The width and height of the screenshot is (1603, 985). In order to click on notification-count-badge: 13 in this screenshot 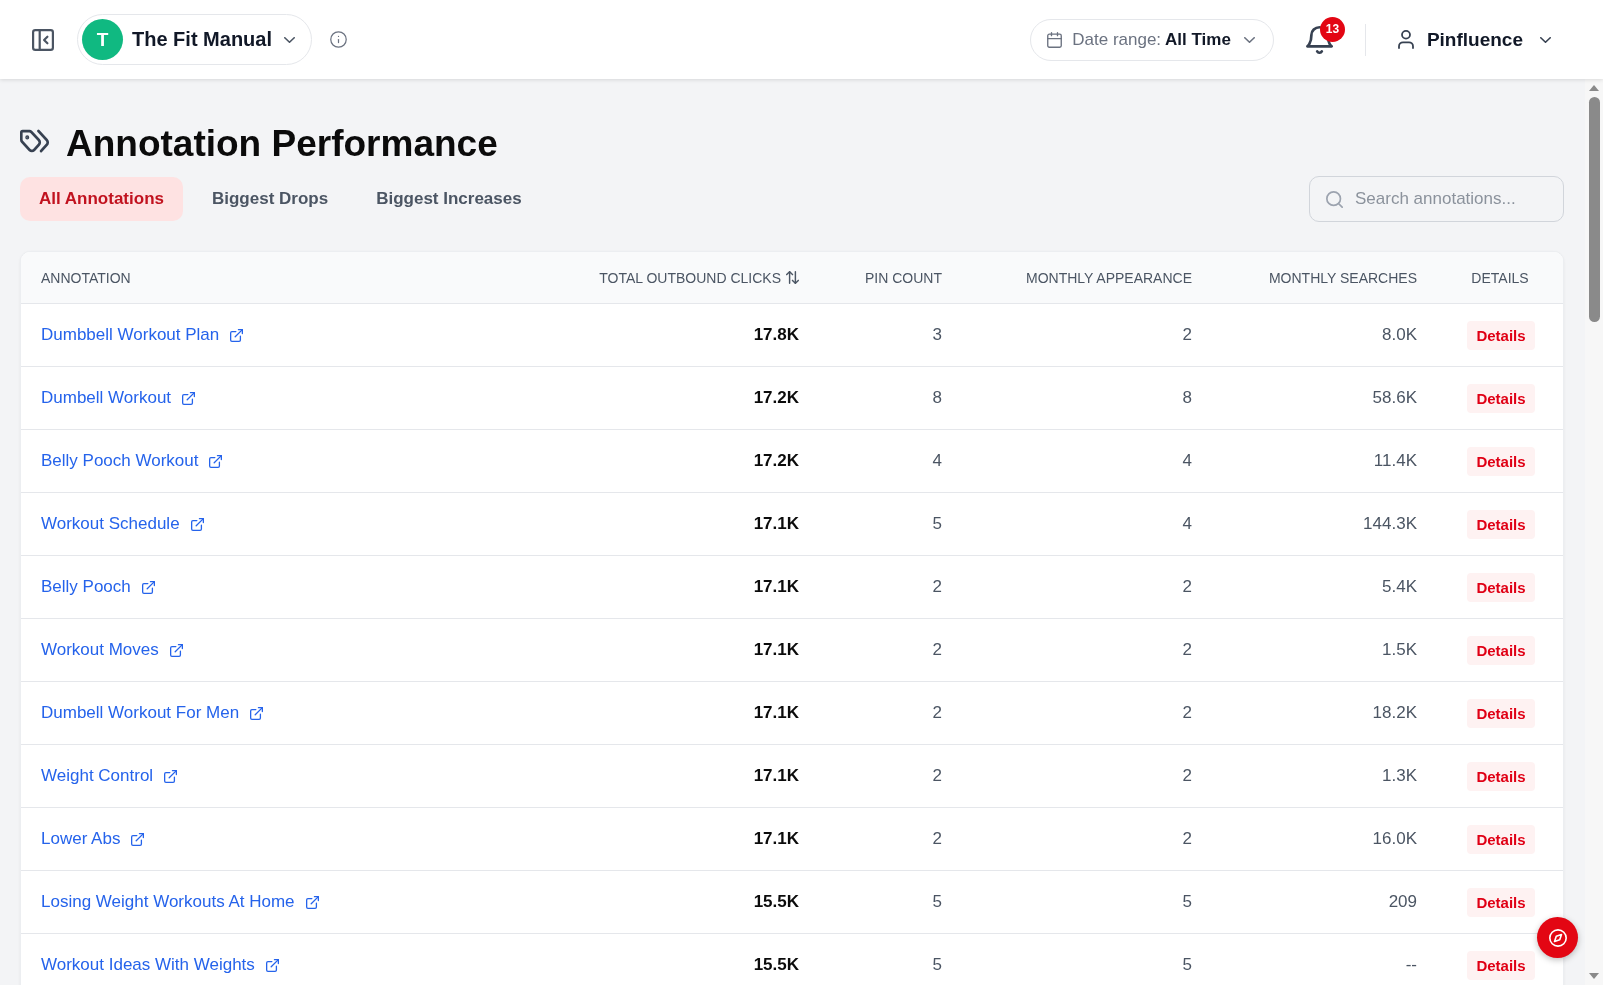, I will do `click(1332, 29)`.